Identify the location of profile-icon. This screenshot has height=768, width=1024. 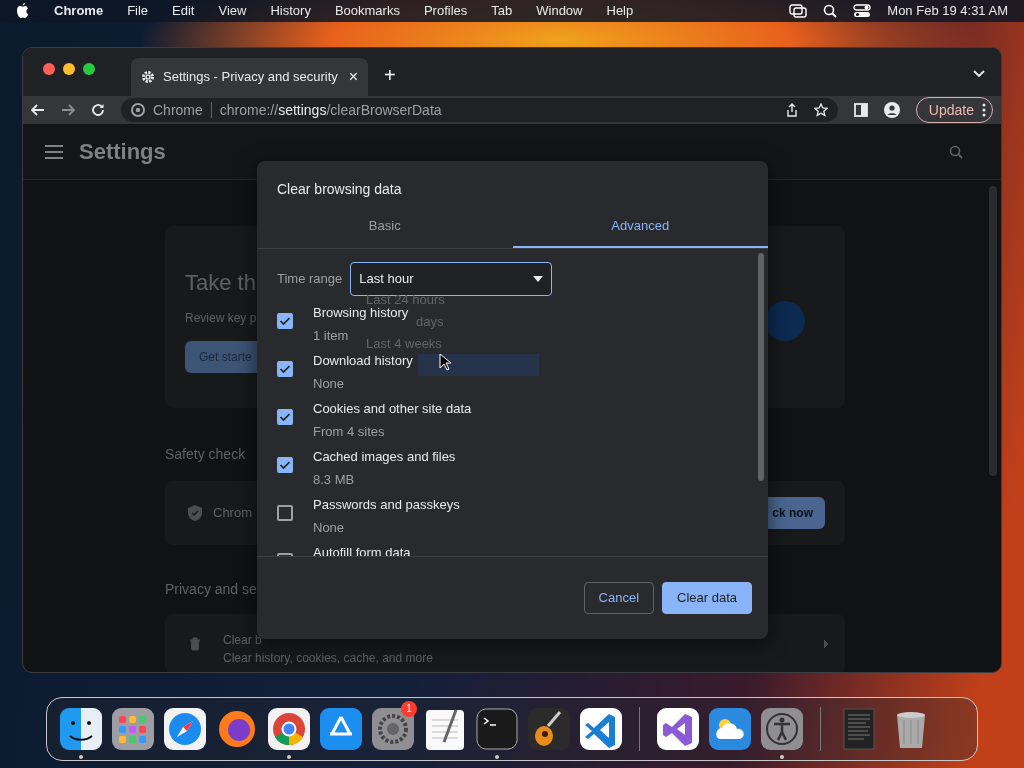
(891, 110).